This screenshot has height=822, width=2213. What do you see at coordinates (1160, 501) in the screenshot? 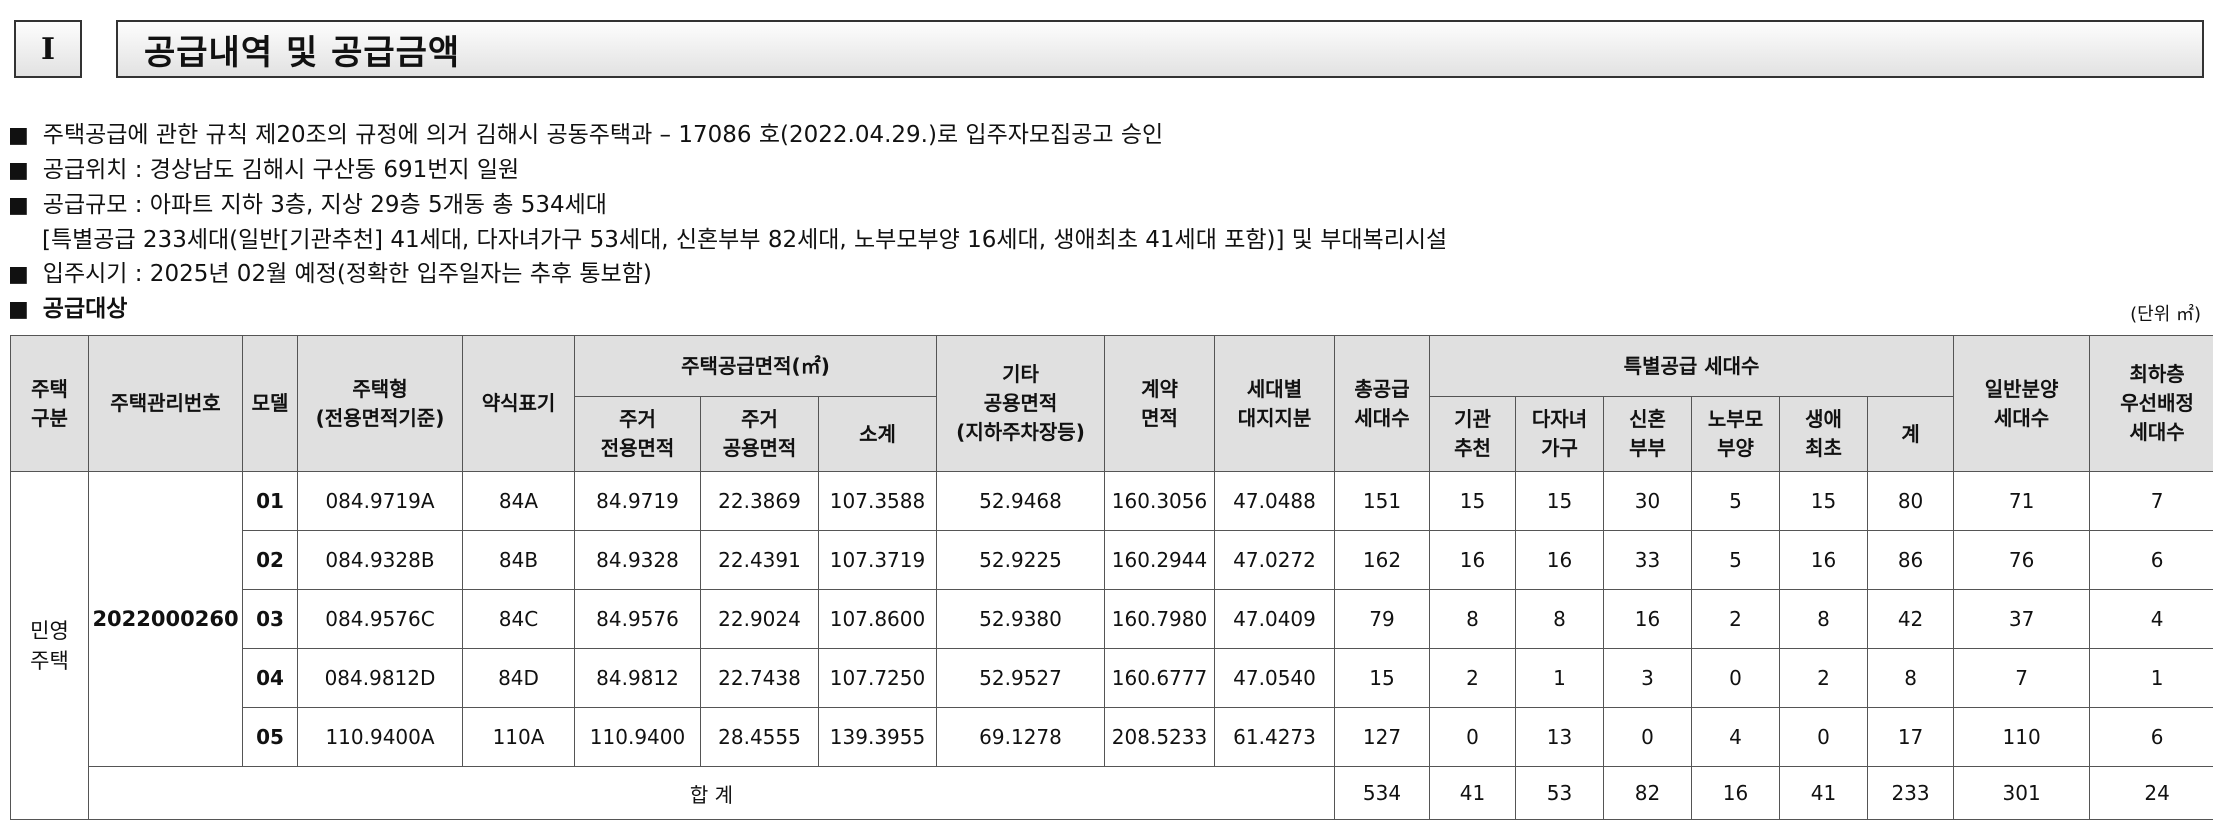
I see `table-cell: 160.3056` at bounding box center [1160, 501].